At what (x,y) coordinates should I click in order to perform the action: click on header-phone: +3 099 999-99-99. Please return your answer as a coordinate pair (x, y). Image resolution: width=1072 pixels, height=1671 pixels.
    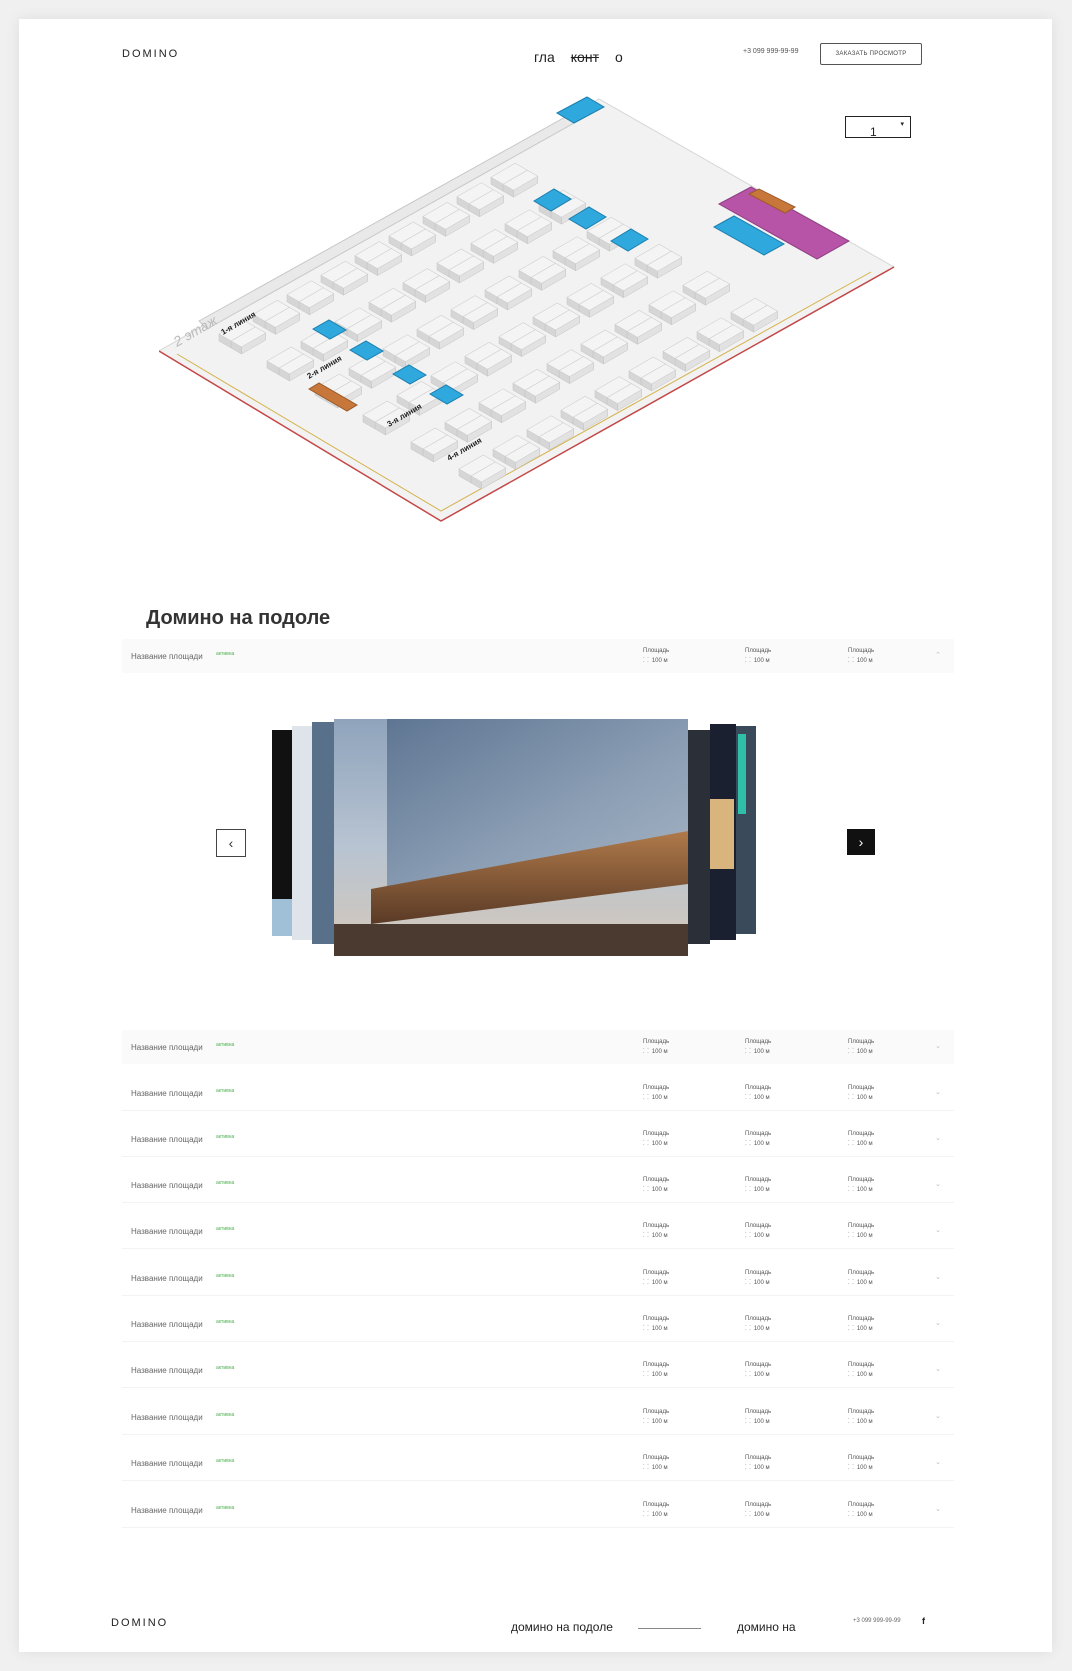
    Looking at the image, I should click on (770, 51).